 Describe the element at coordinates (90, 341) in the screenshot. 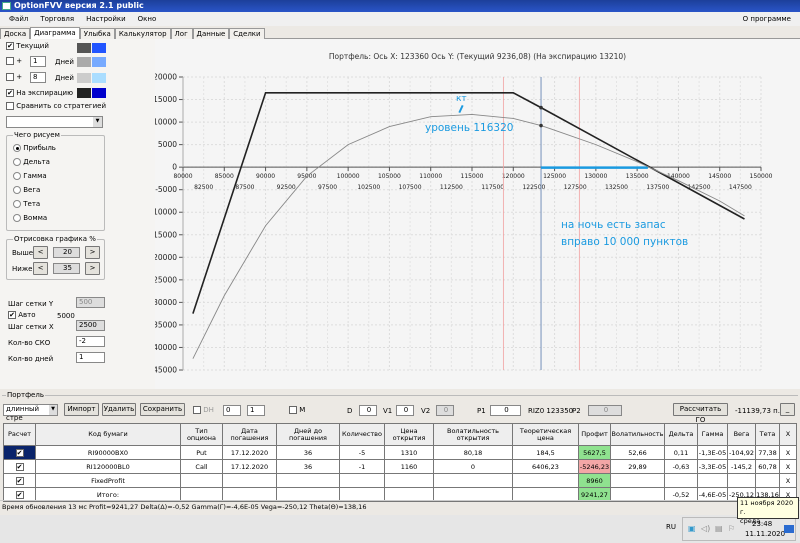

I see `sko-input: -2` at that location.